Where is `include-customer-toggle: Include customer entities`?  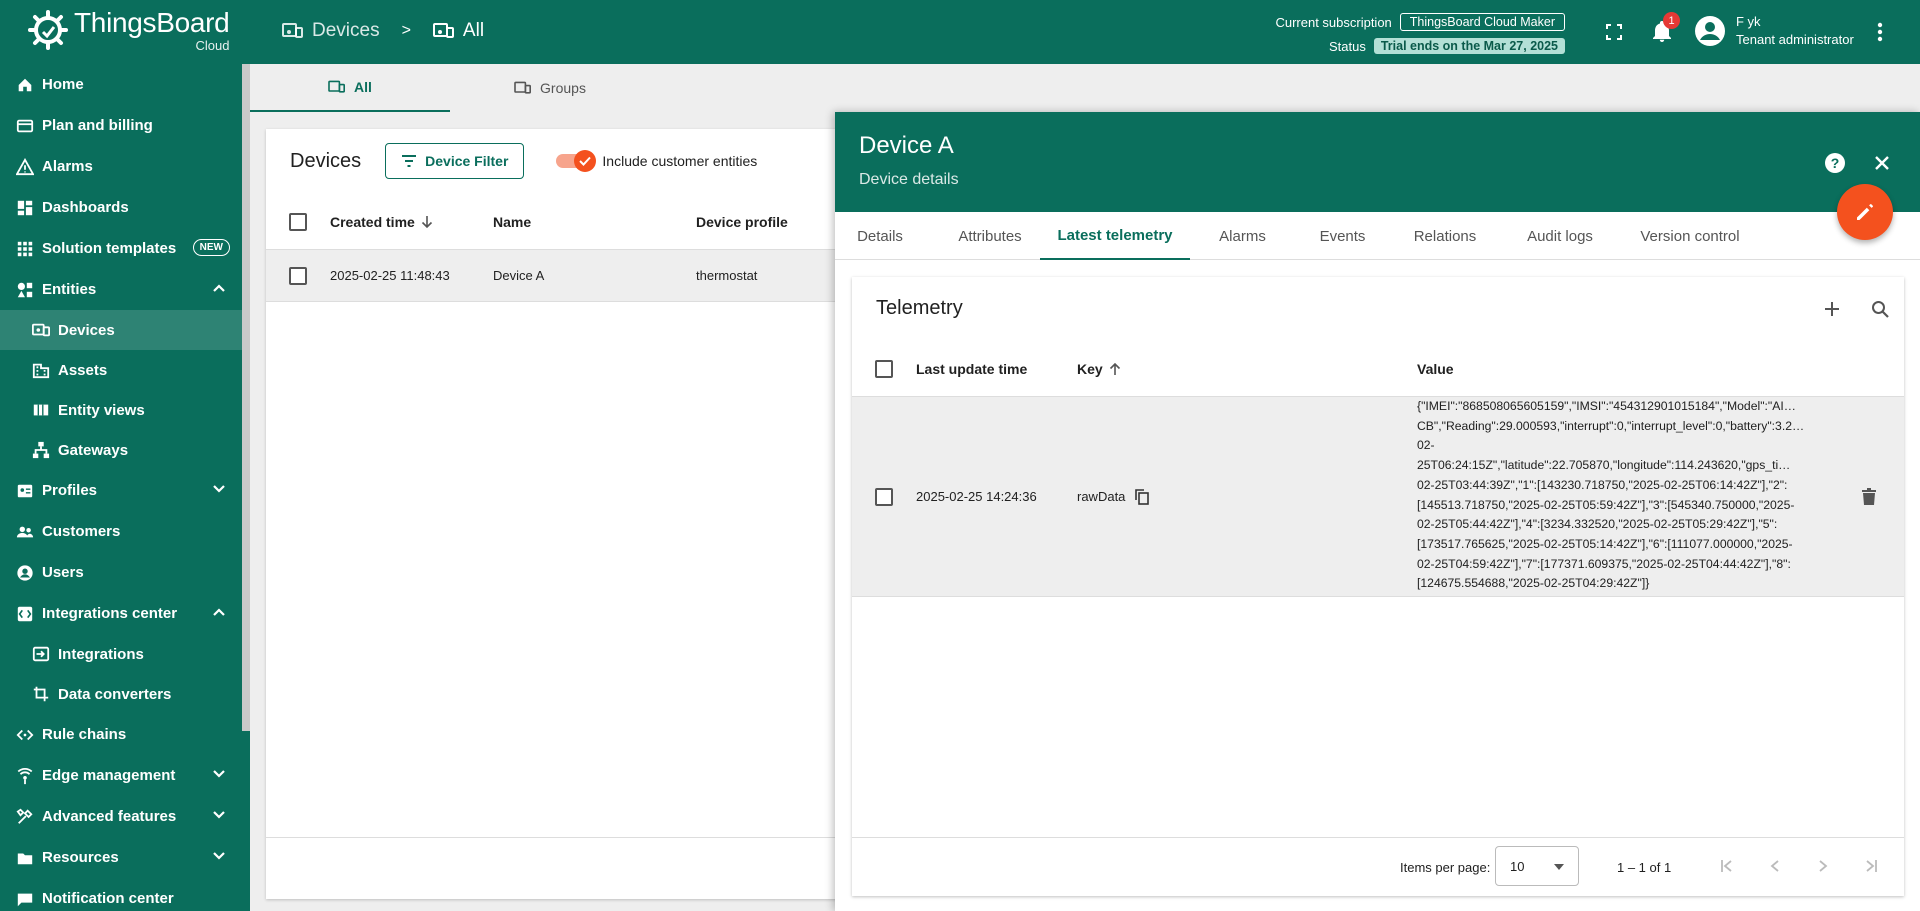 include-customer-toggle: Include customer entities is located at coordinates (656, 161).